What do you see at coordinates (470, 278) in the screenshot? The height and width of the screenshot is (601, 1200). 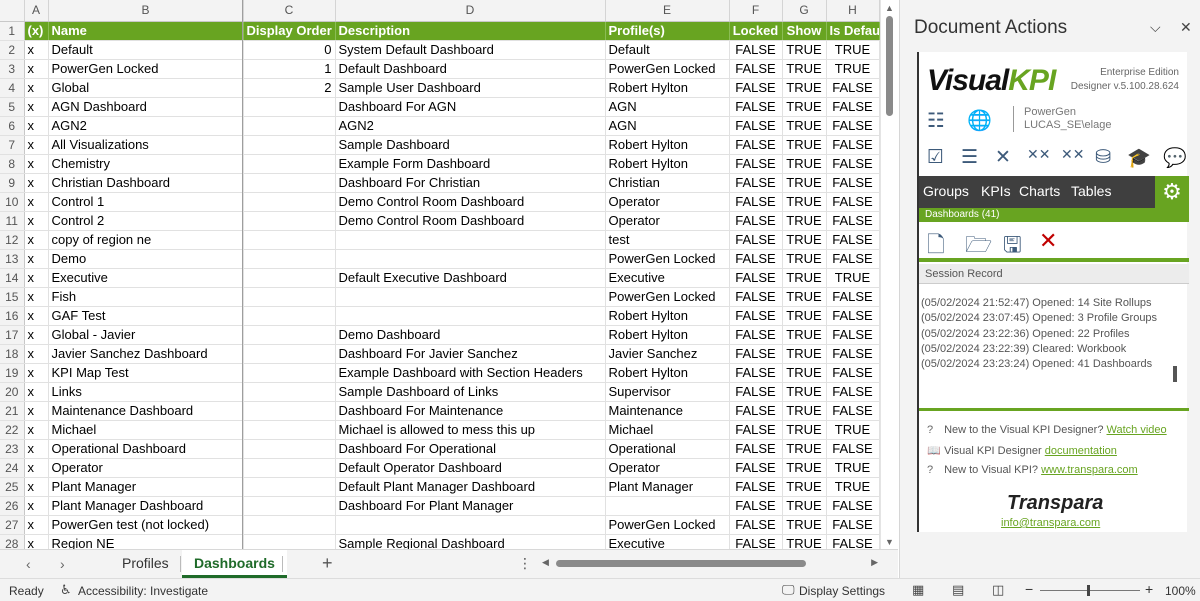 I see `cell-desc: Default Executive Dashboard` at bounding box center [470, 278].